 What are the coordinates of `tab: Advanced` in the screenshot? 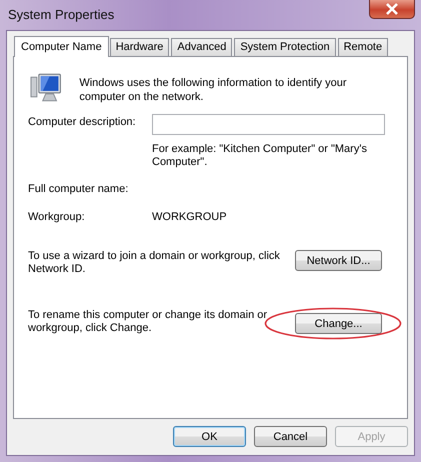 It's located at (201, 47).